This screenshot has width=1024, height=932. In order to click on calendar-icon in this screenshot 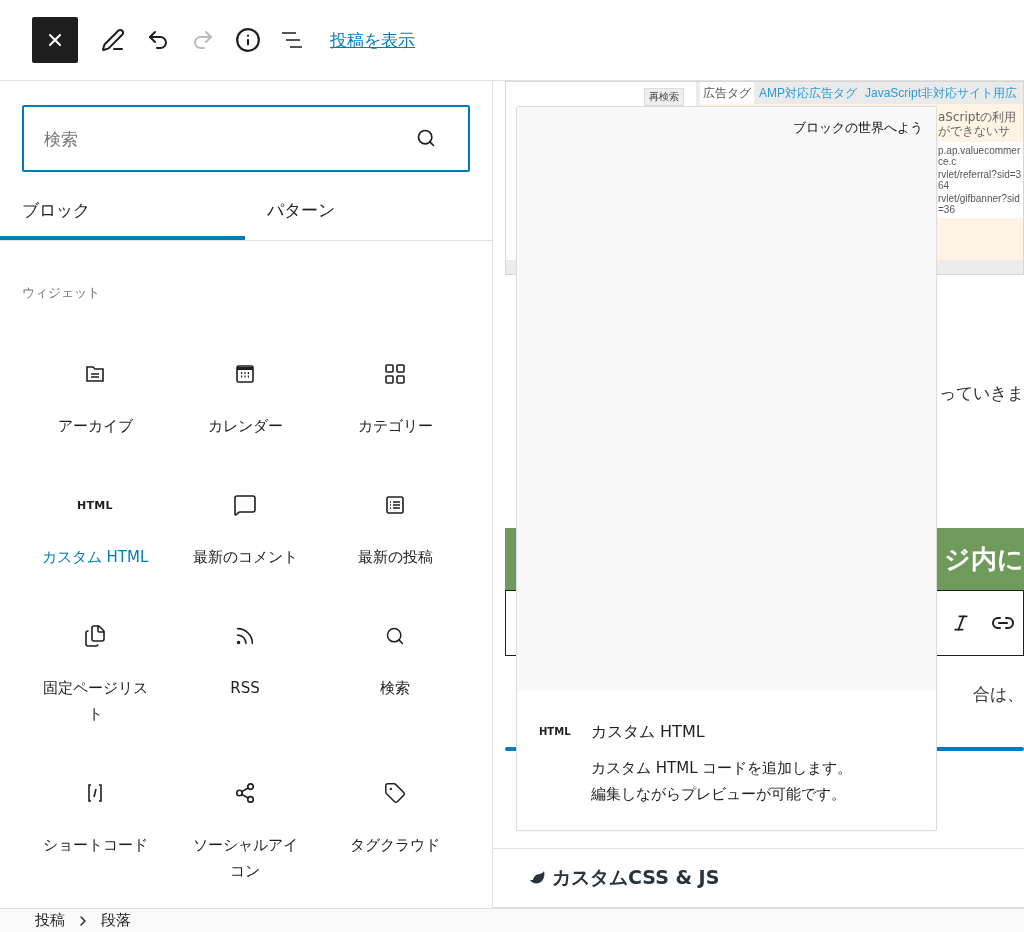, I will do `click(245, 374)`.